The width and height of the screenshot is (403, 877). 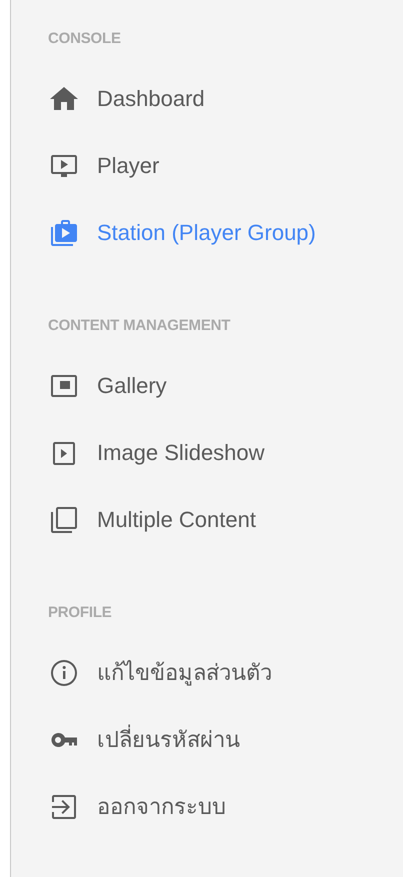 I want to click on menu-item: Multiple Content, so click(x=152, y=519).